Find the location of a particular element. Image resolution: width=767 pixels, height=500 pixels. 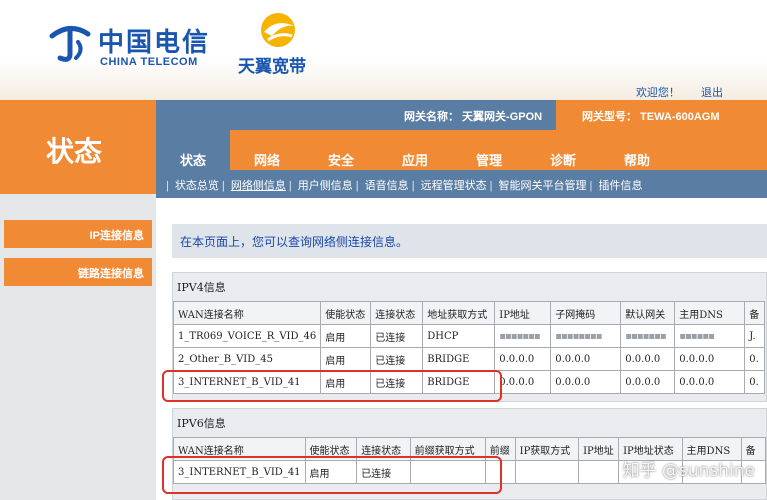

ipv4-title: IPV4信息 is located at coordinates (201, 287).